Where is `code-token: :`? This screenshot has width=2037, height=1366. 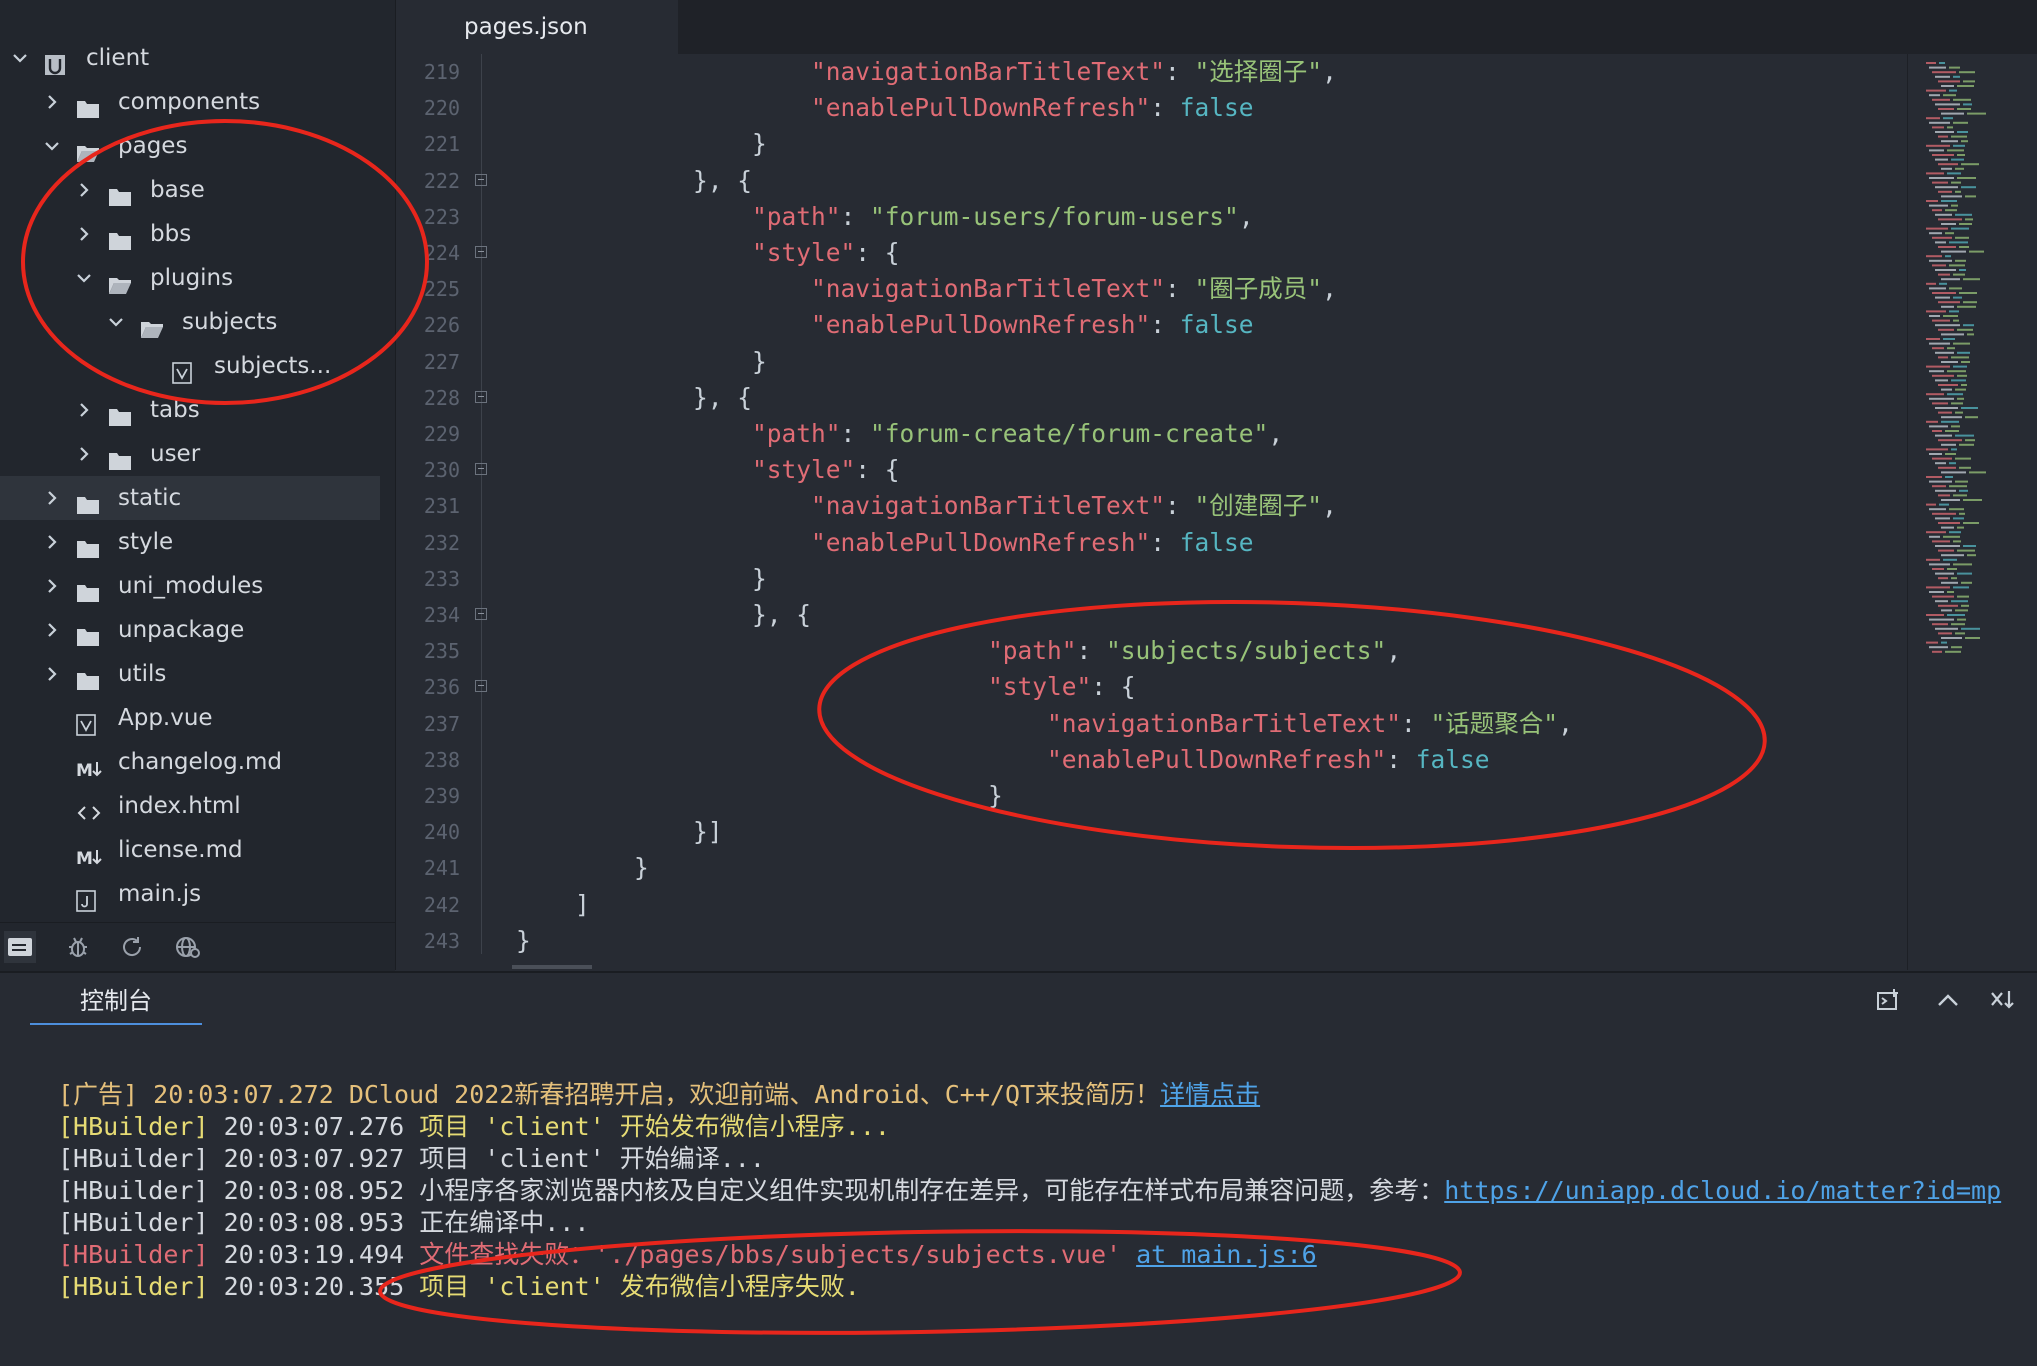
code-token: : is located at coordinates (1416, 723).